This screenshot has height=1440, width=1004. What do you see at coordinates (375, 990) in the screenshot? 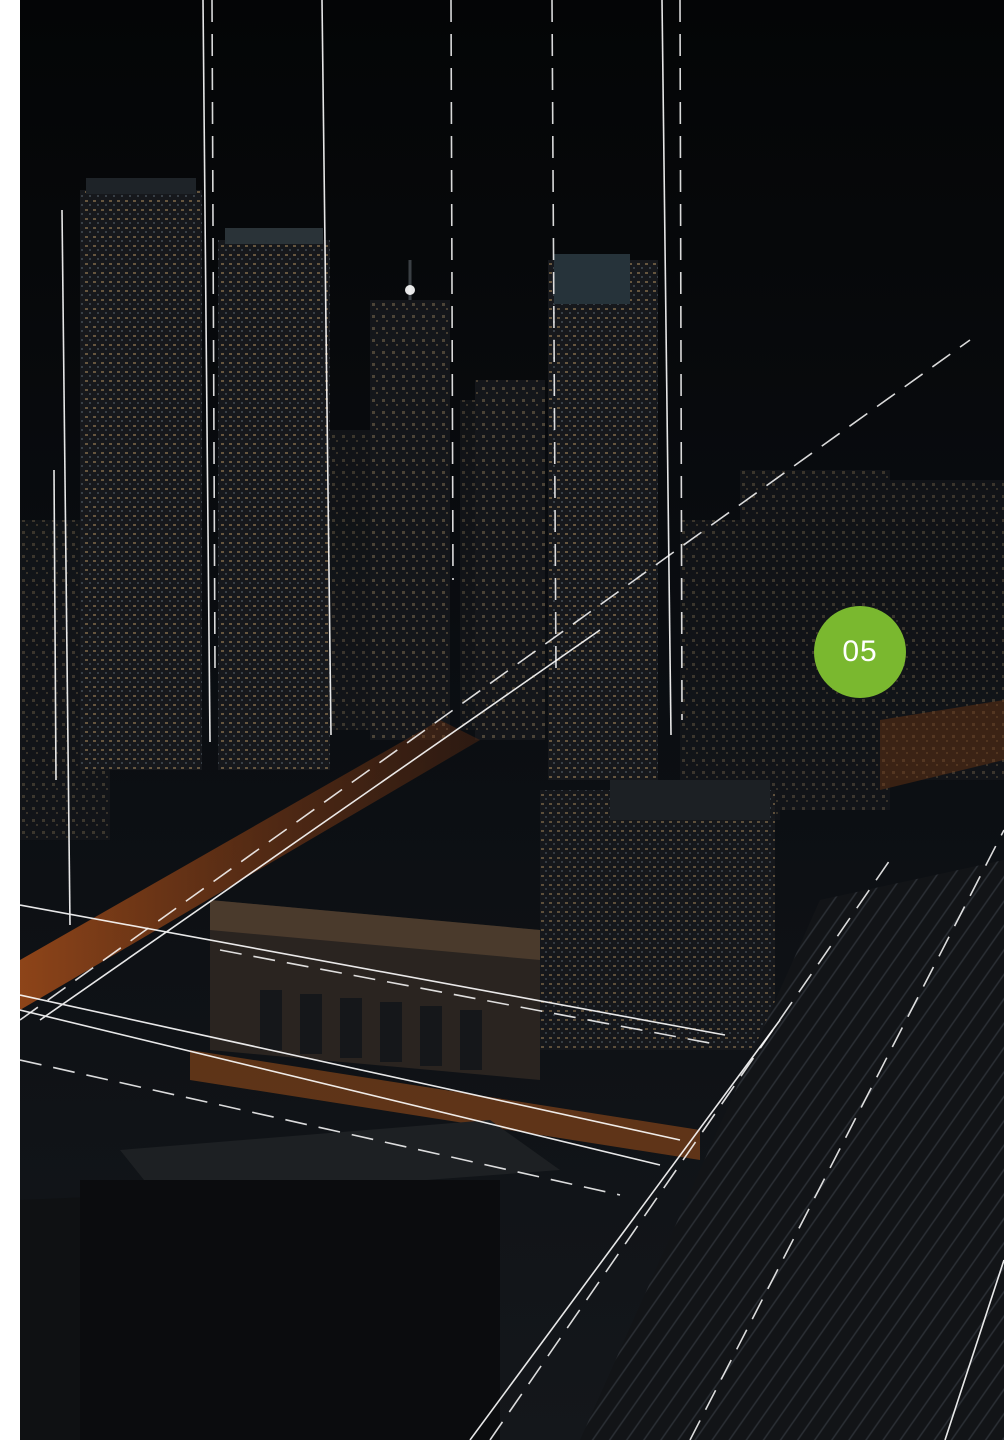
I see `station-building` at bounding box center [375, 990].